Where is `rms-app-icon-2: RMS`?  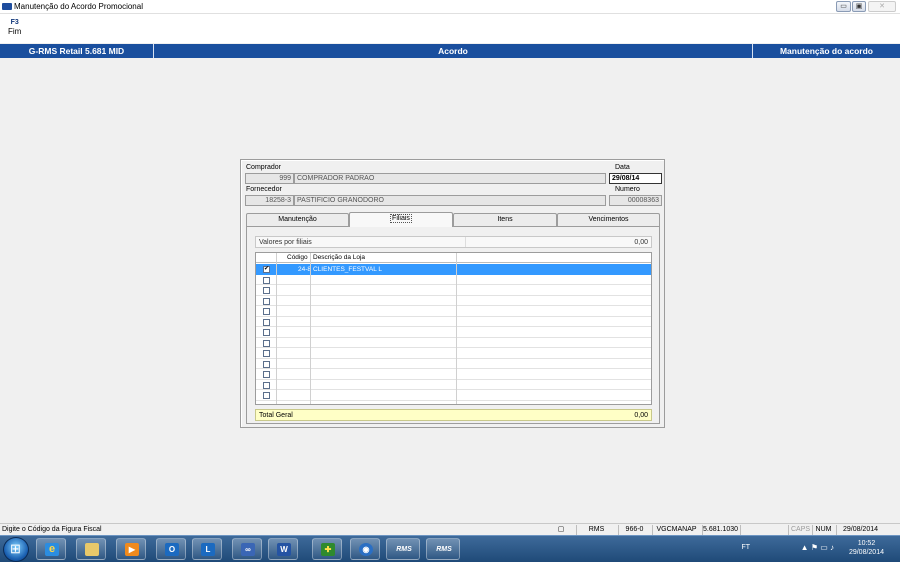 rms-app-icon-2: RMS is located at coordinates (443, 549).